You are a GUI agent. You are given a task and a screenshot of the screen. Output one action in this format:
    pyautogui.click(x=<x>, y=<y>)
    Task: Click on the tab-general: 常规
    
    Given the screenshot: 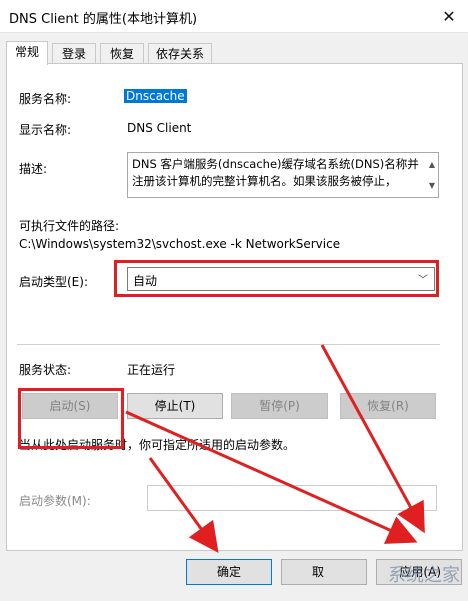 What is the action you would take?
    pyautogui.click(x=27, y=53)
    